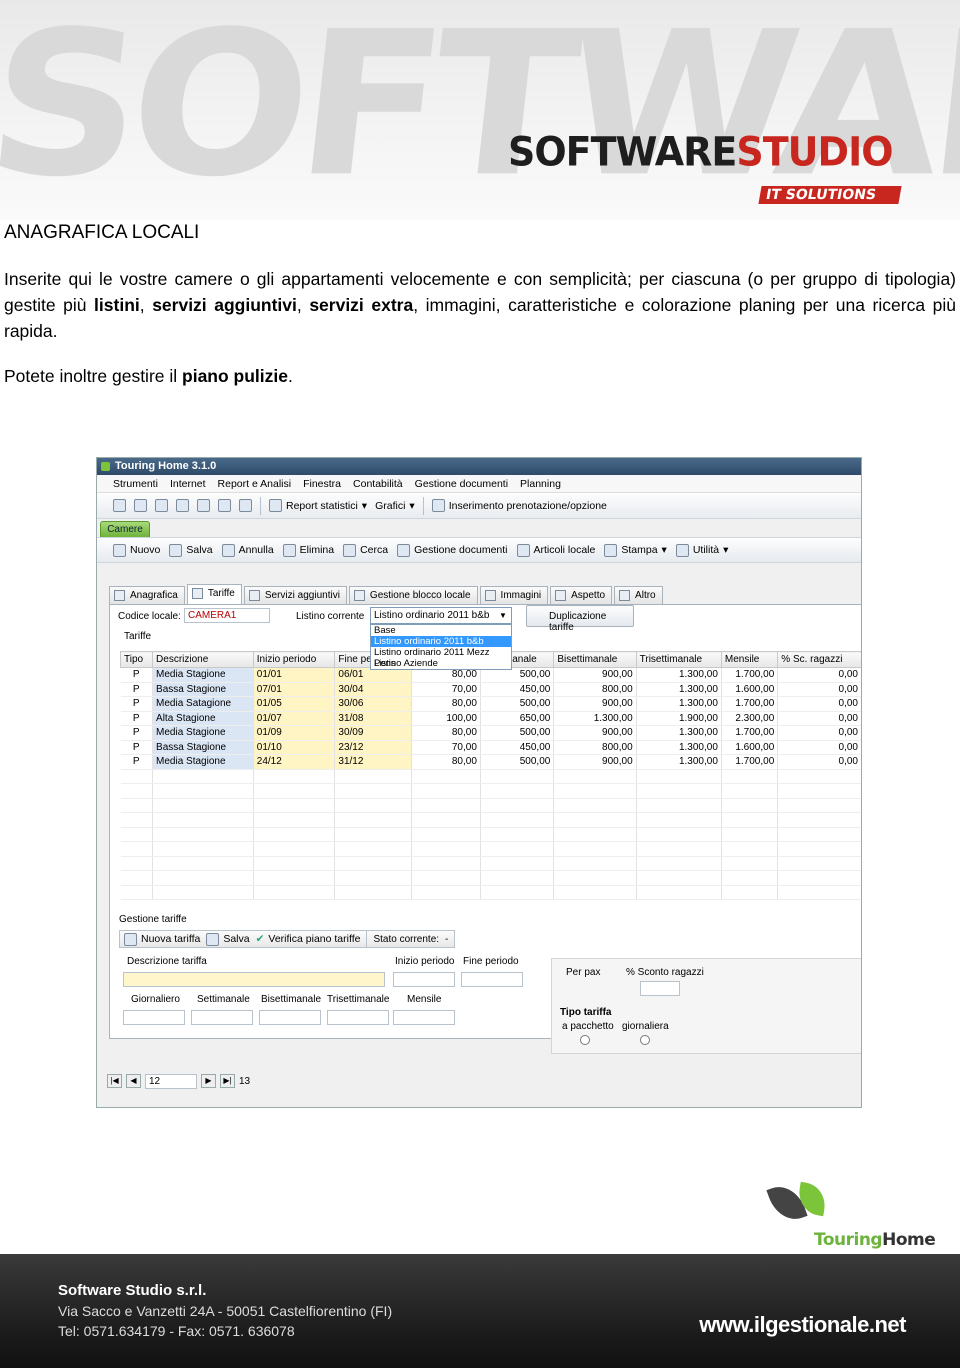  What do you see at coordinates (294, 659) in the screenshot?
I see `column-header: Inizio periodo` at bounding box center [294, 659].